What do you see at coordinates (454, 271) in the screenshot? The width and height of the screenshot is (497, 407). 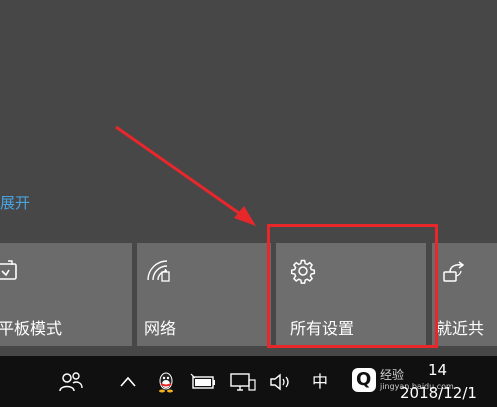 I see `nearby-sharing-icon` at bounding box center [454, 271].